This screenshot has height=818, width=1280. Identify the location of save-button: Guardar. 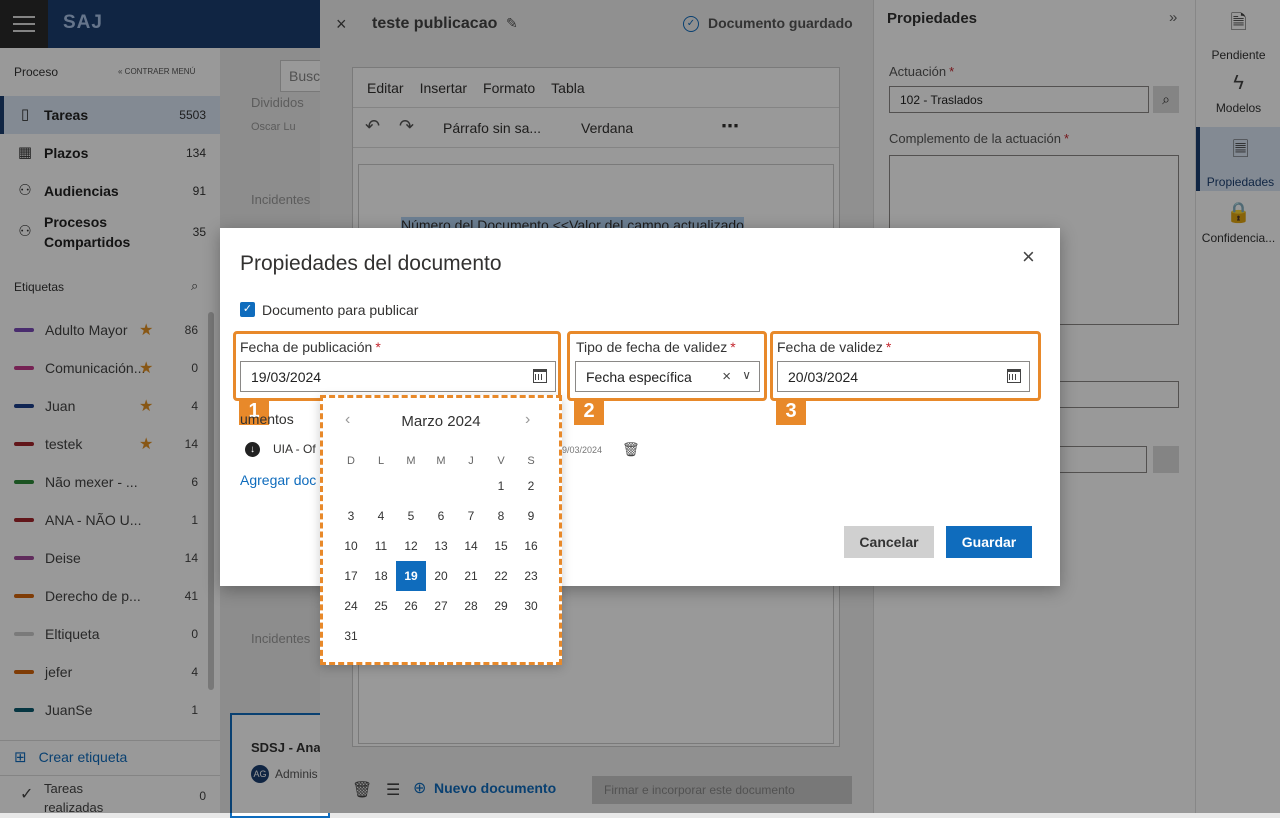
(989, 542).